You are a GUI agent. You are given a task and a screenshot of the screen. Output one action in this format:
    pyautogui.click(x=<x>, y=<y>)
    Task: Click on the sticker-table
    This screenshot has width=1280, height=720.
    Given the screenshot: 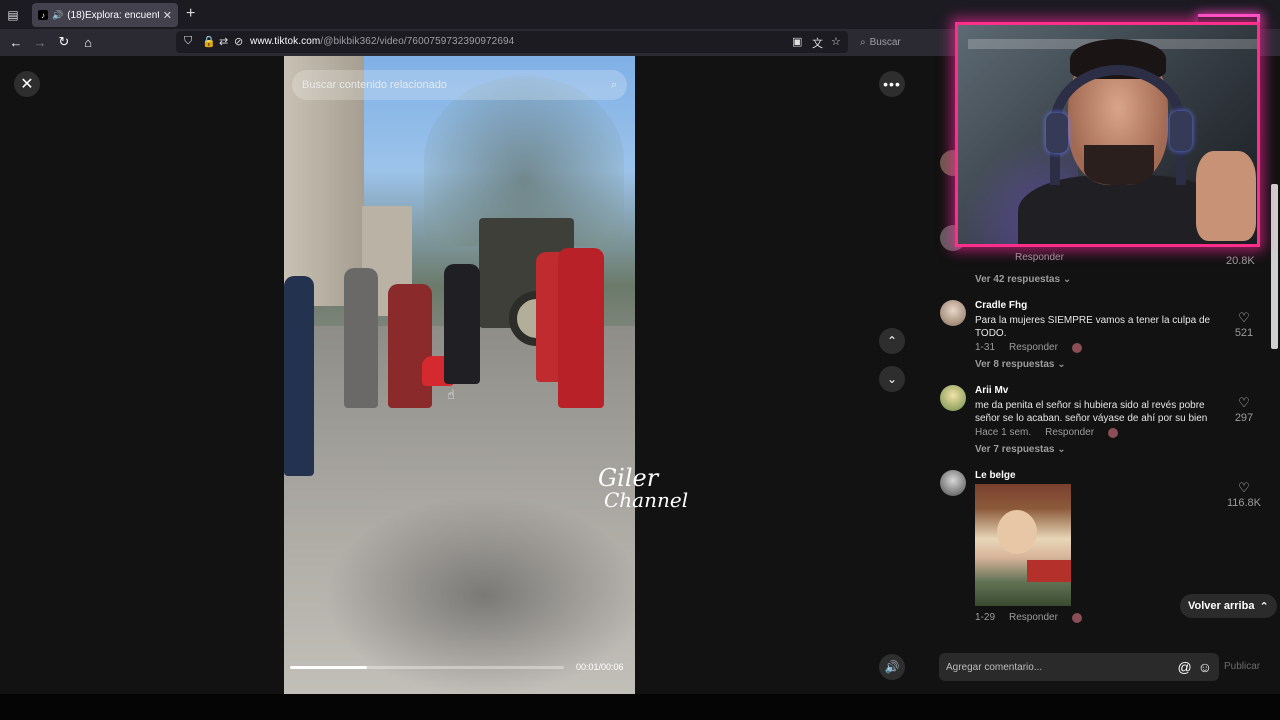 What is the action you would take?
    pyautogui.click(x=1049, y=571)
    